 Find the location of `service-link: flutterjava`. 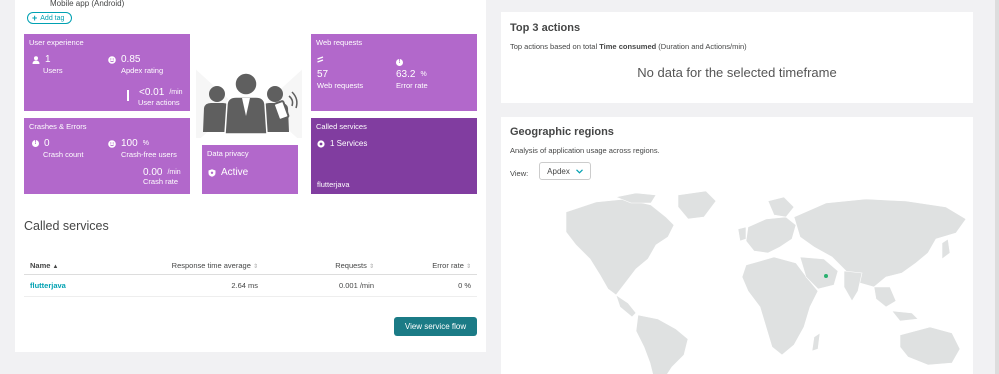

service-link: flutterjava is located at coordinates (79, 285).